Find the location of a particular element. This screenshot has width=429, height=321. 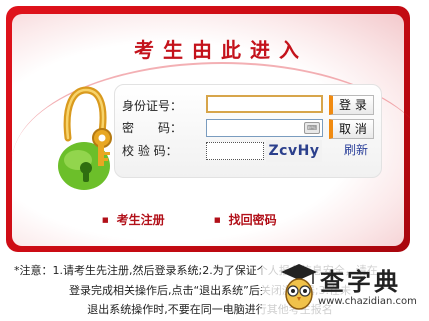

register-link: 考生注册 is located at coordinates (133, 219).